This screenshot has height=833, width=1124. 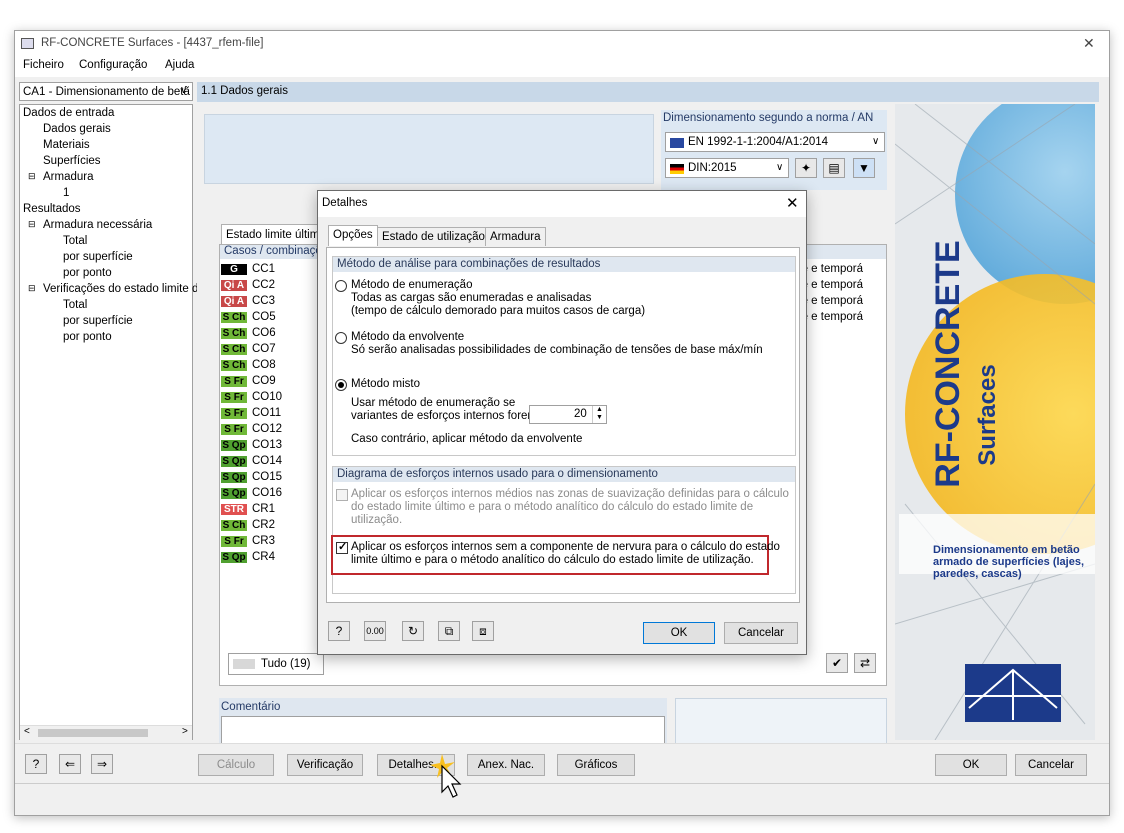 What do you see at coordinates (325, 765) in the screenshot?
I see `verify-button: Verificação` at bounding box center [325, 765].